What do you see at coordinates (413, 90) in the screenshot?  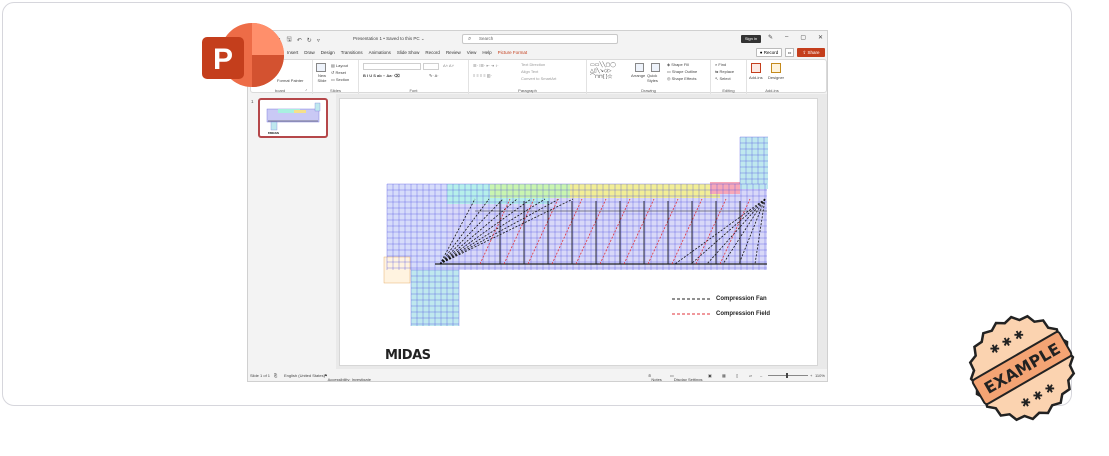 I see `font-group-label: Font` at bounding box center [413, 90].